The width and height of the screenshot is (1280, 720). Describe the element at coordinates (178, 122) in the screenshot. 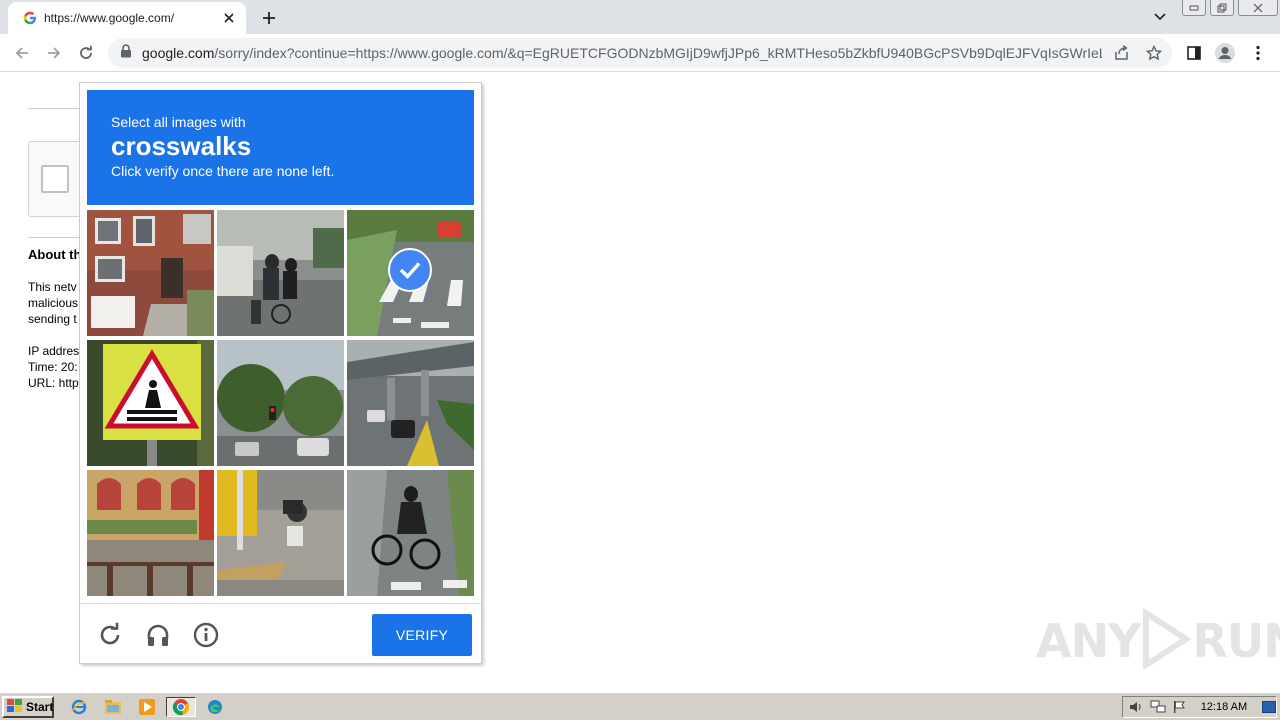

I see `instruction-text: Select all images with` at that location.